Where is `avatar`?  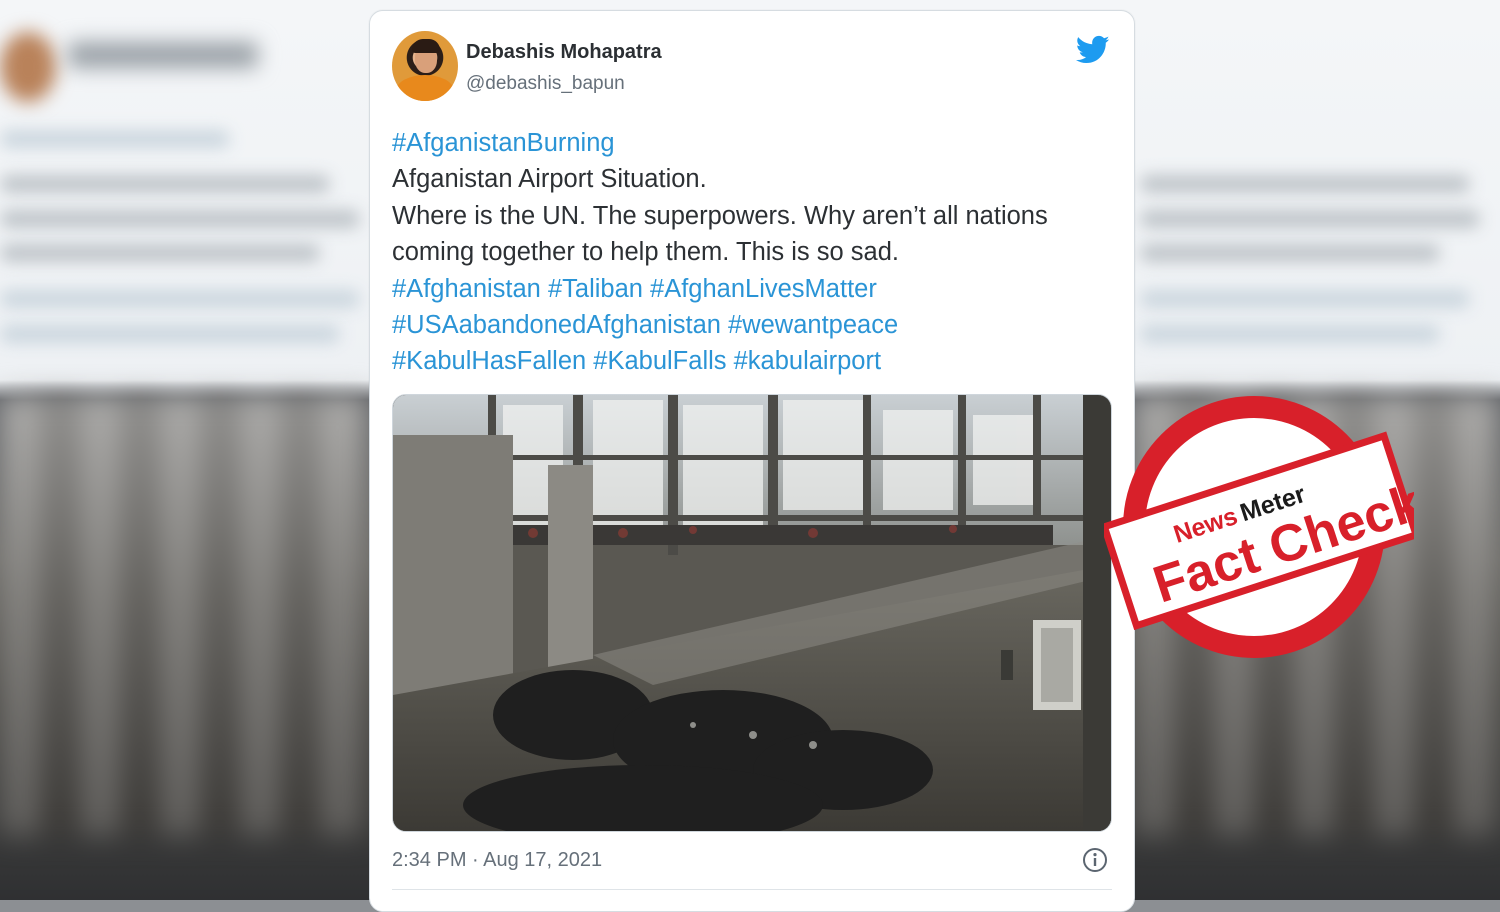
avatar is located at coordinates (425, 66).